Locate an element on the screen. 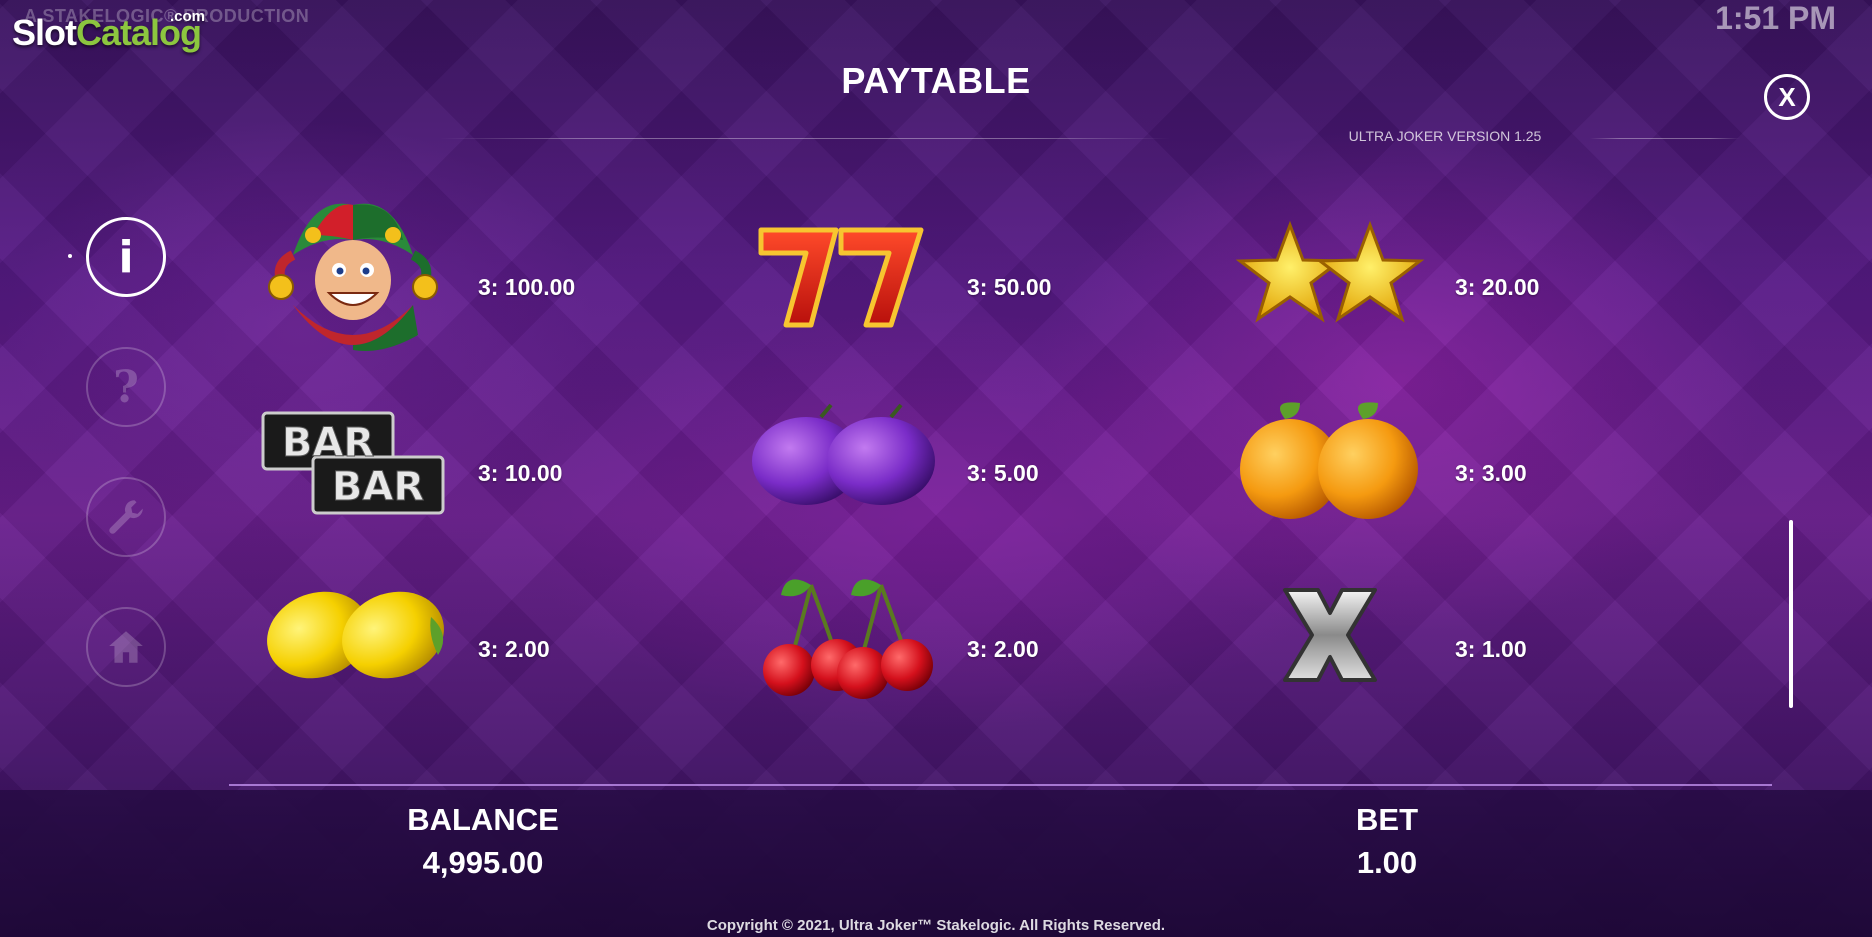 This screenshot has height=937, width=1872. help-button: ? is located at coordinates (126, 387).